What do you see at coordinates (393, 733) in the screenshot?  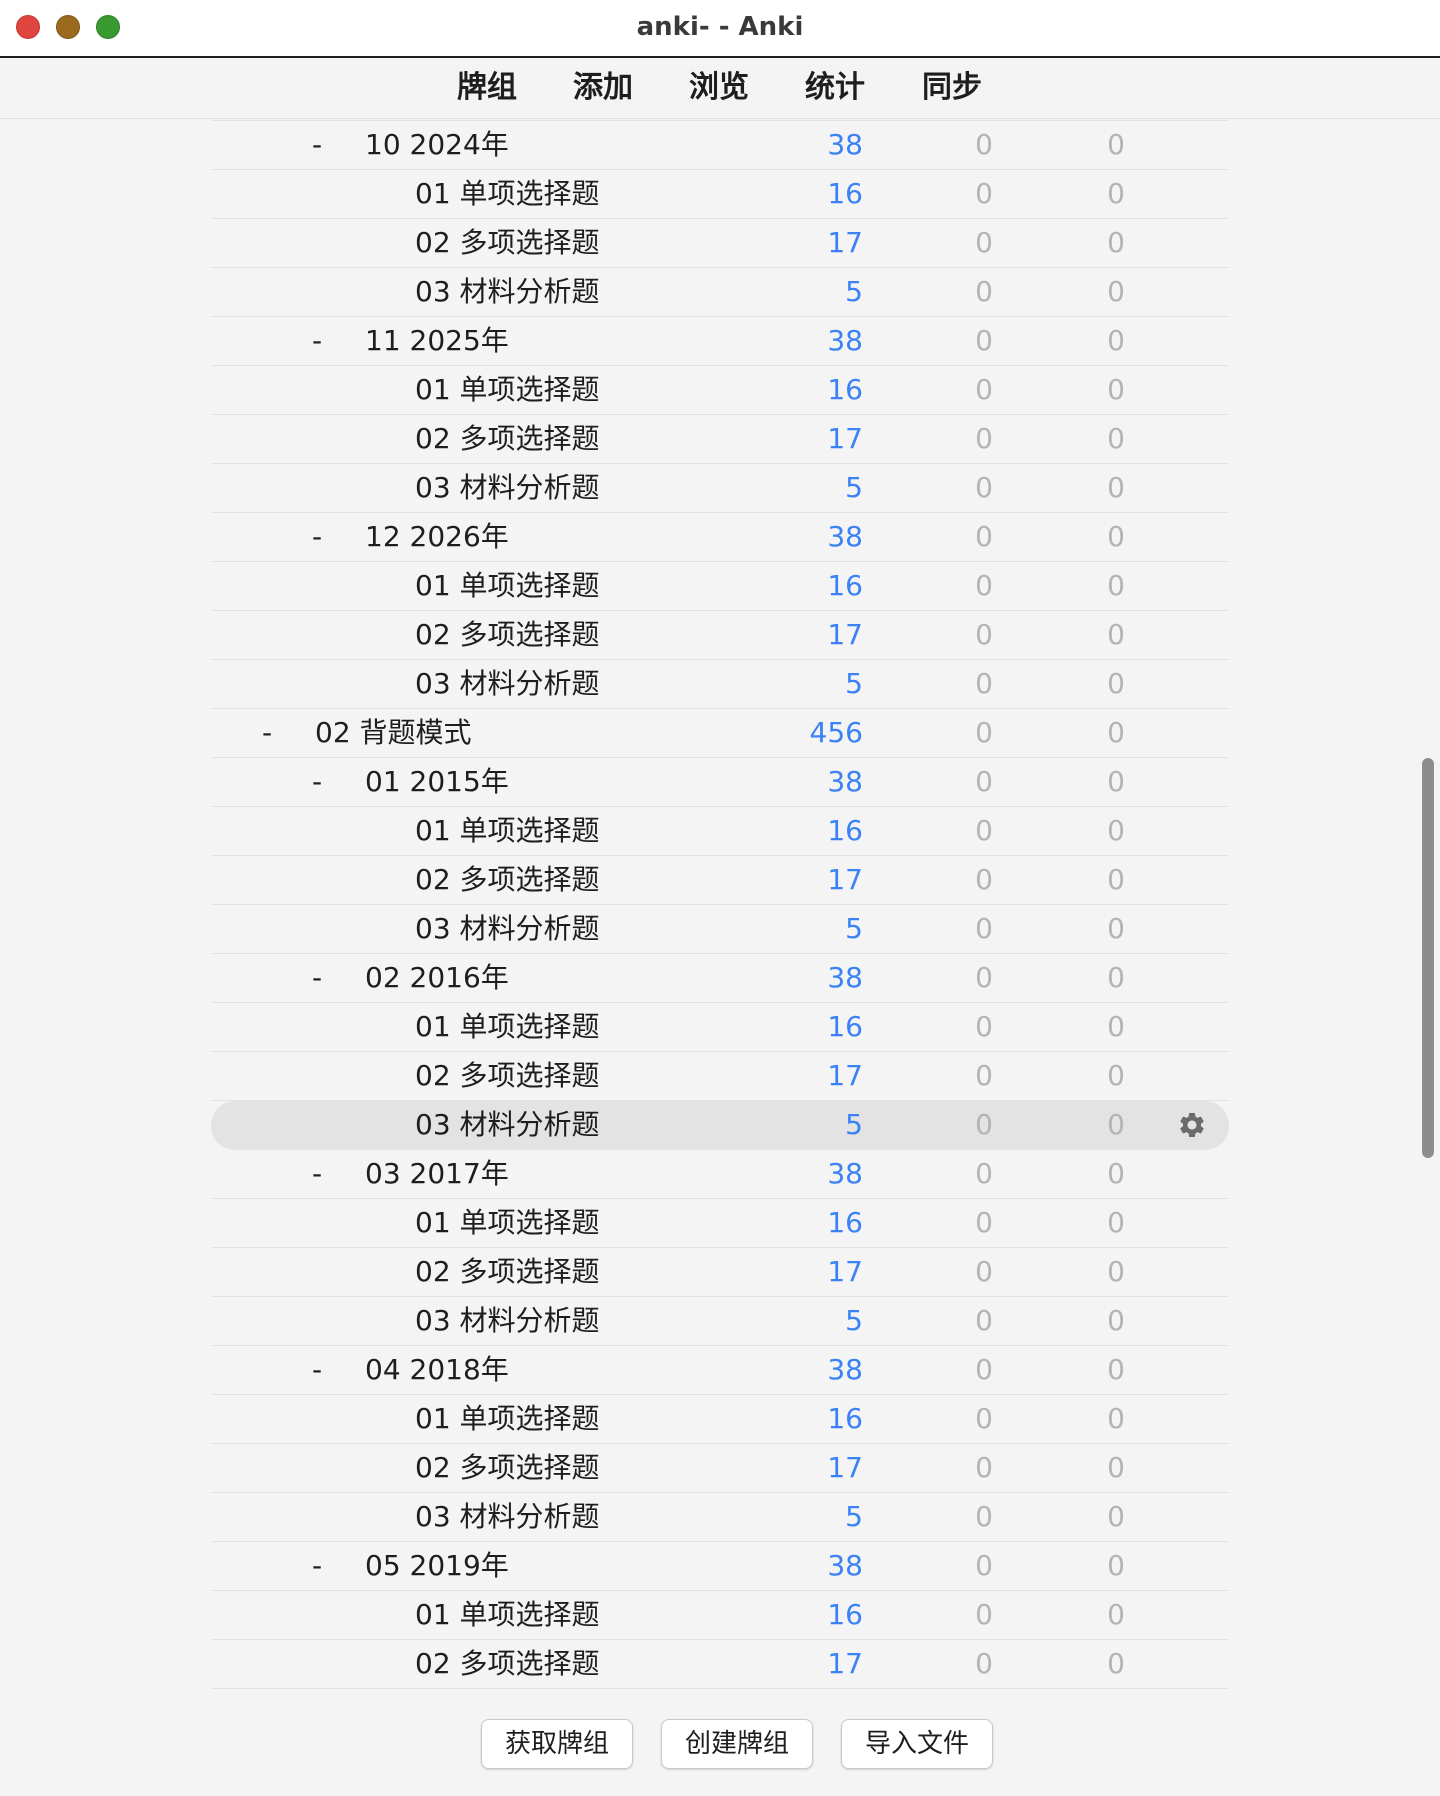 I see `deck-name: 02 背题模式` at bounding box center [393, 733].